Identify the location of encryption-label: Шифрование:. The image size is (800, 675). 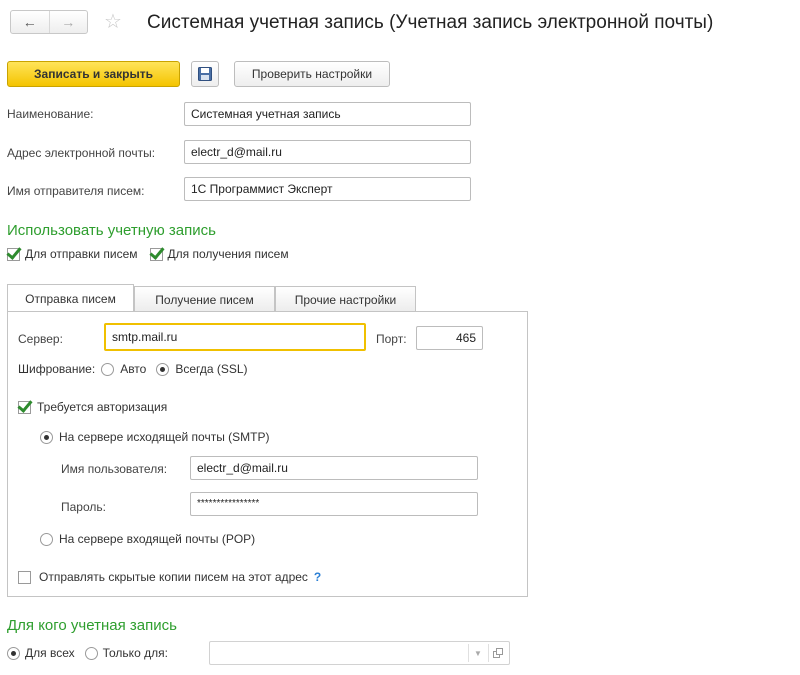
(57, 369).